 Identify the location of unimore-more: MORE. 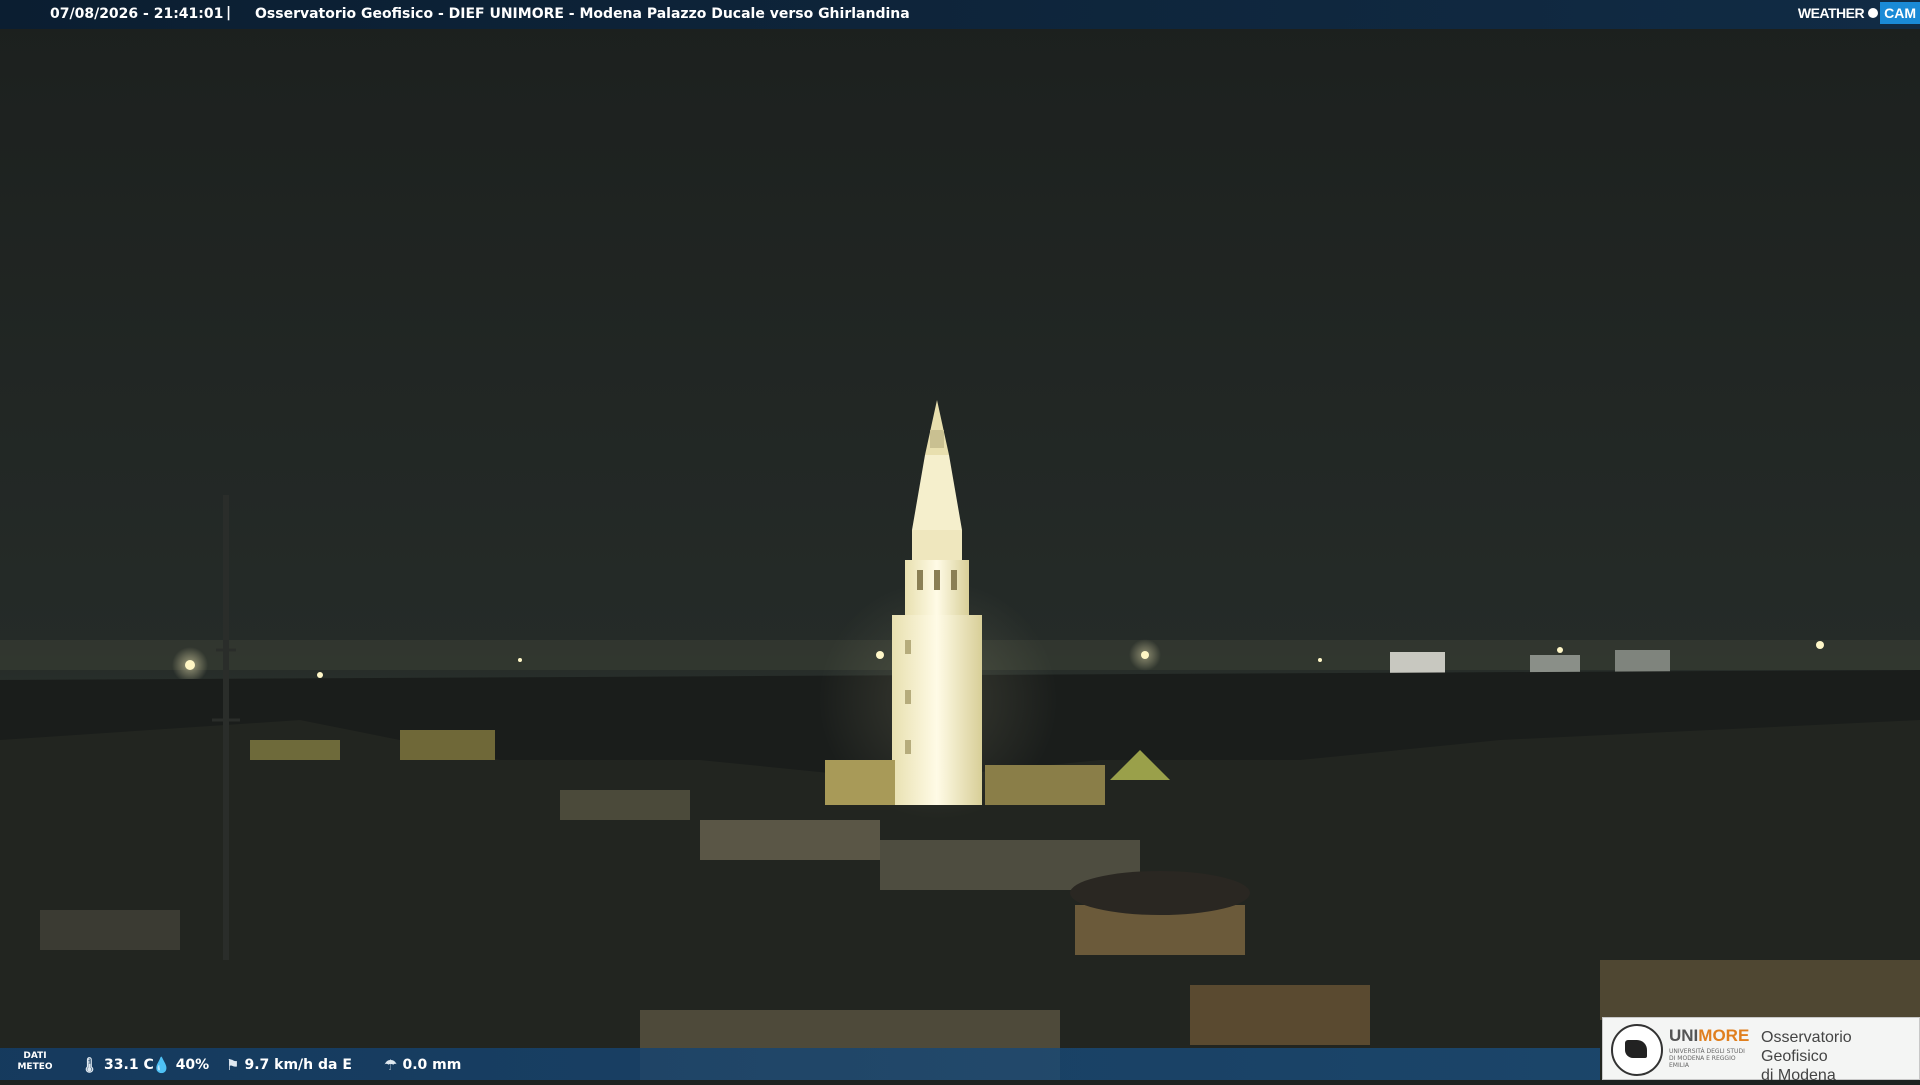
(1724, 1035).